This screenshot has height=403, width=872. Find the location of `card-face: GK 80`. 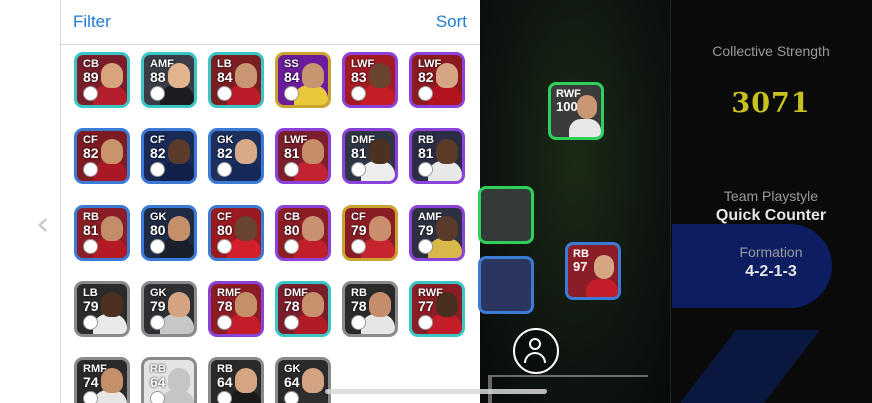

card-face: GK 80 is located at coordinates (169, 233).